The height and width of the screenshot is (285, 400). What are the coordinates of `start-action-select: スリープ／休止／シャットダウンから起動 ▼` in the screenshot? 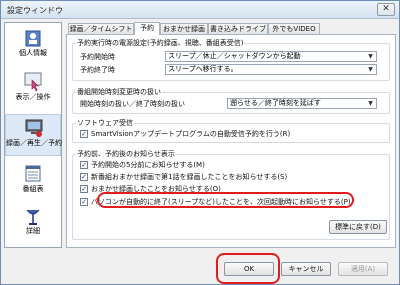 It's located at (271, 56).